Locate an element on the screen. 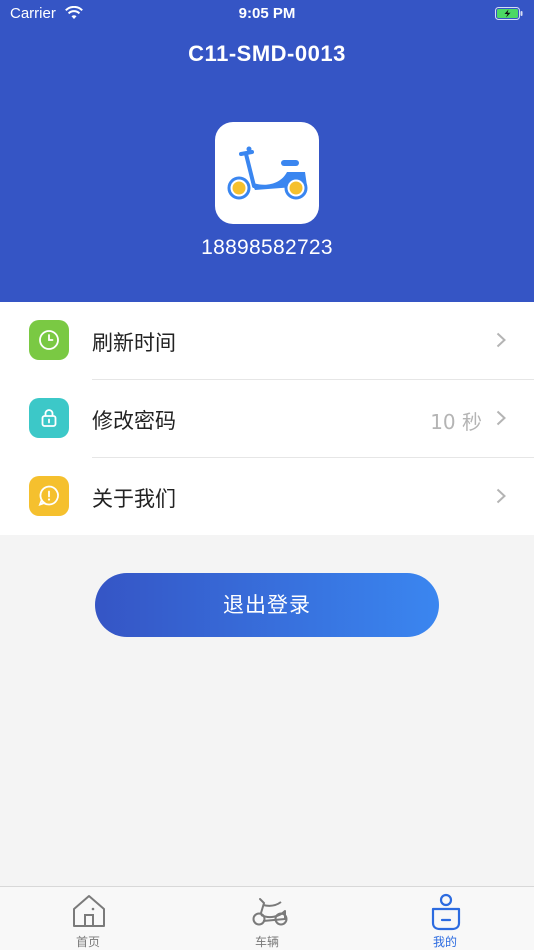  menu-item-refresh-time: 刷新时间 is located at coordinates (267, 340).